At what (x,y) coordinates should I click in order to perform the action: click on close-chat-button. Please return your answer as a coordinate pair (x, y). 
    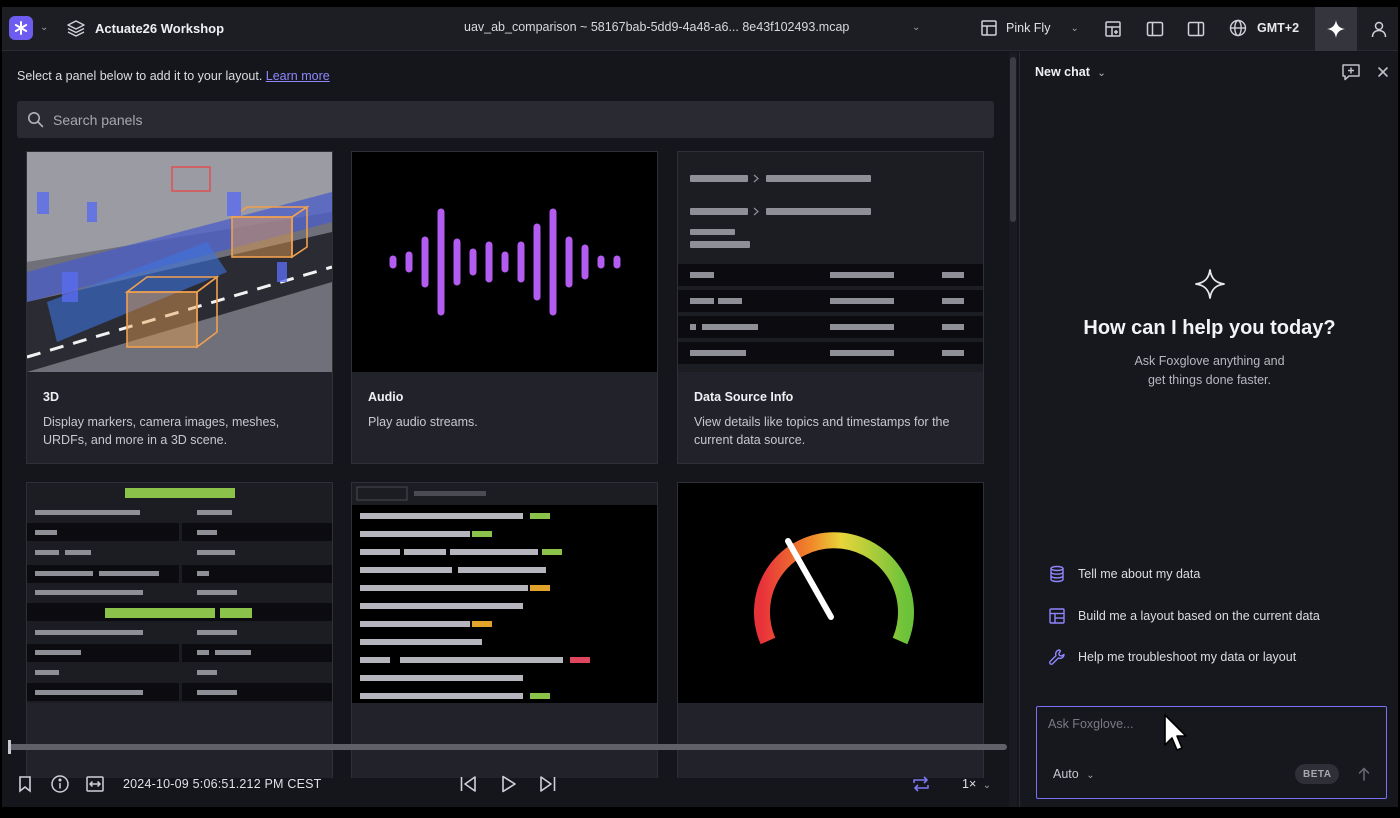
    Looking at the image, I should click on (1383, 72).